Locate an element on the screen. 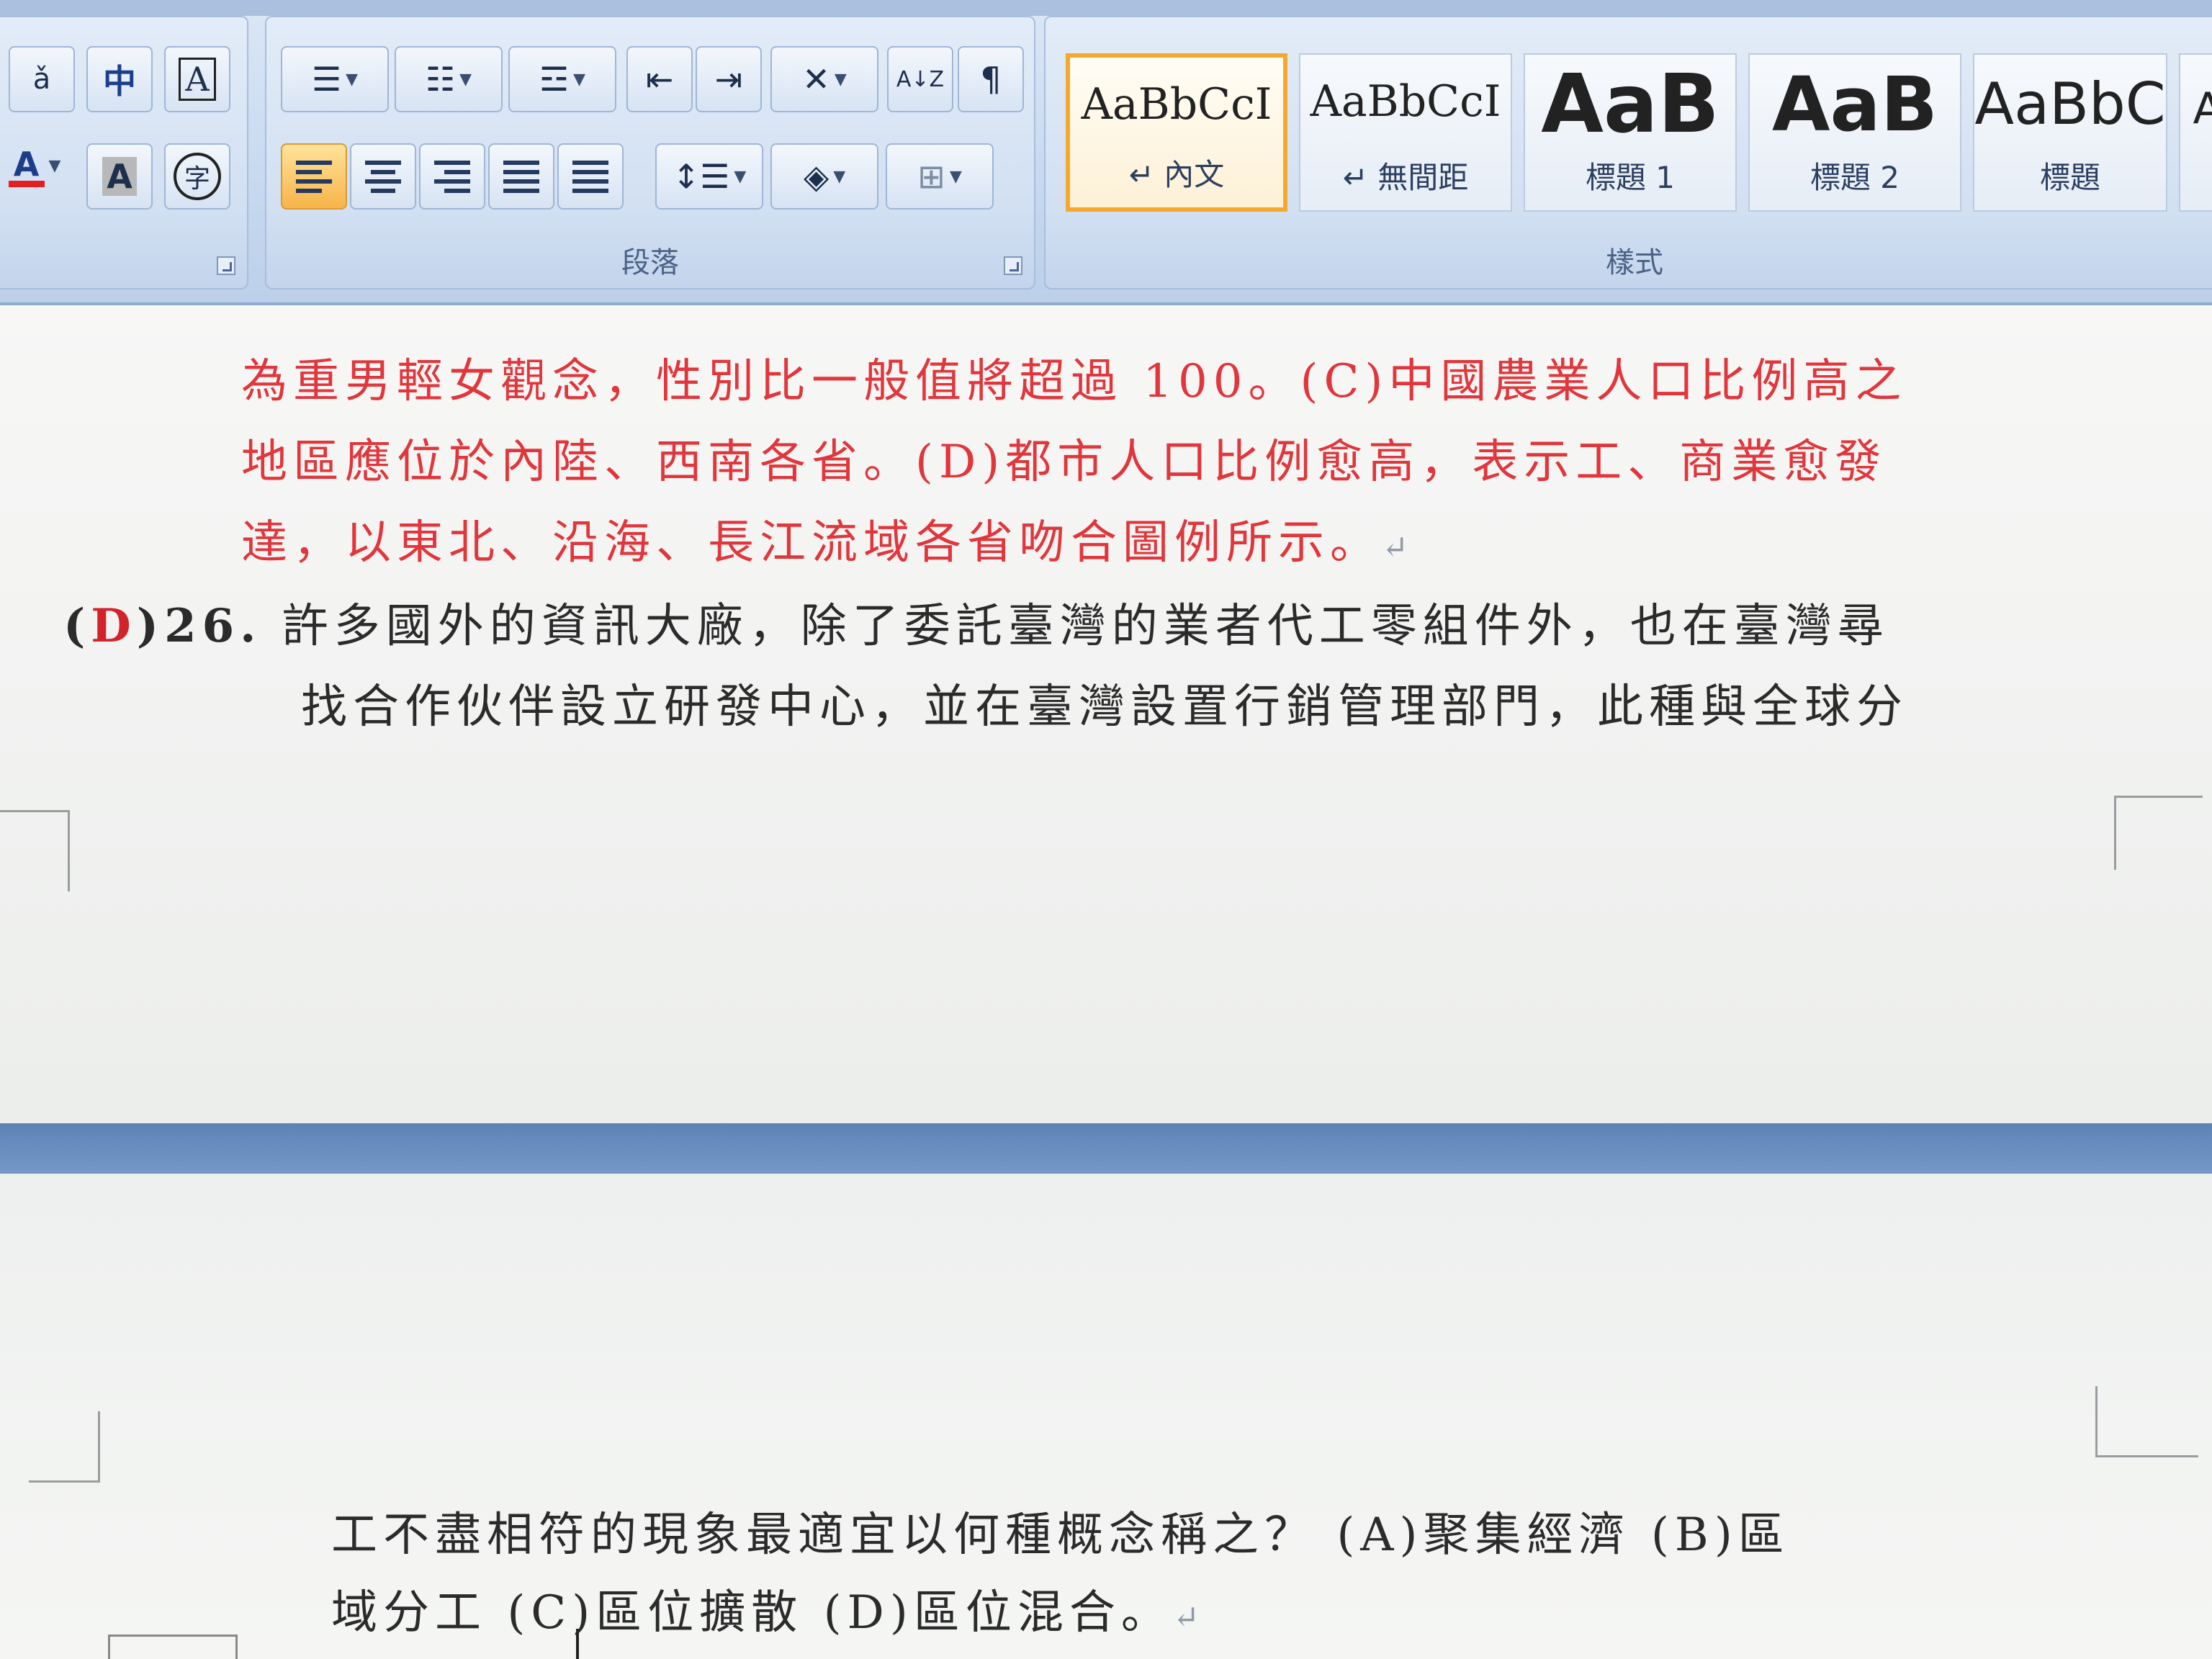  character-shading-icon: A is located at coordinates (119, 176).